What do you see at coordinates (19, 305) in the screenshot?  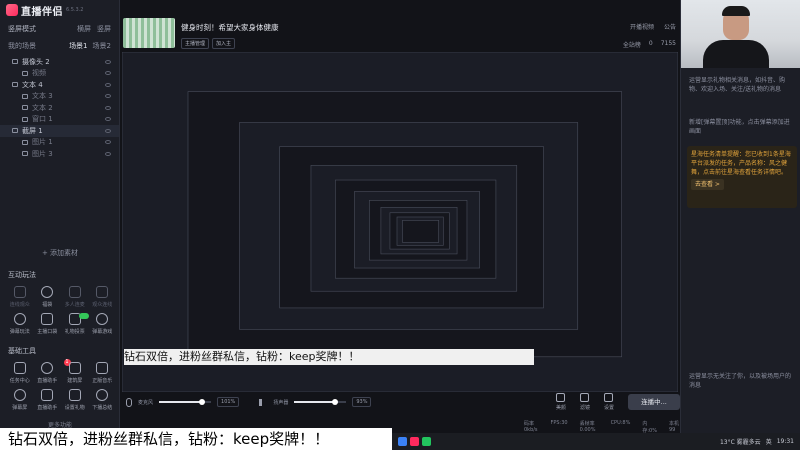 I see `tool-label: 连线观众` at bounding box center [19, 305].